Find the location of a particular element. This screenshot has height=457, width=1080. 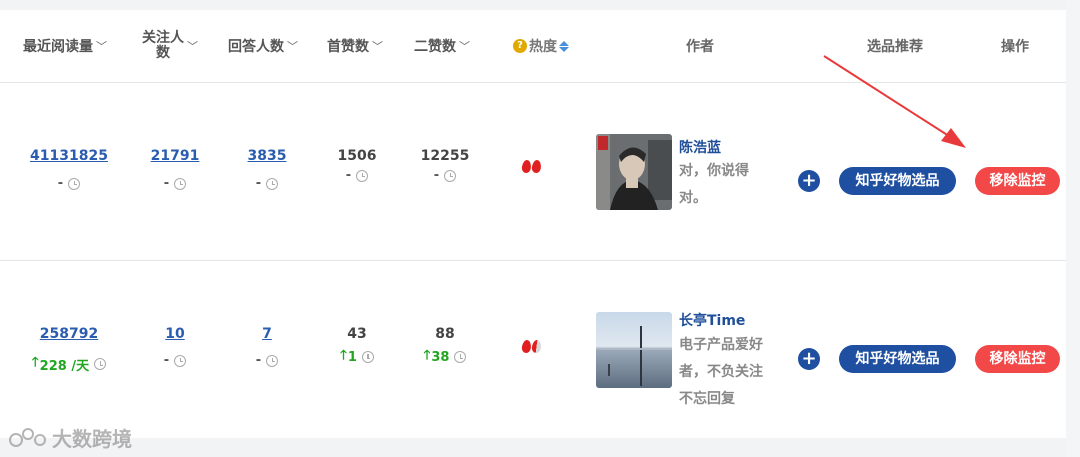

annotation-arrow-line is located at coordinates (888, 97).